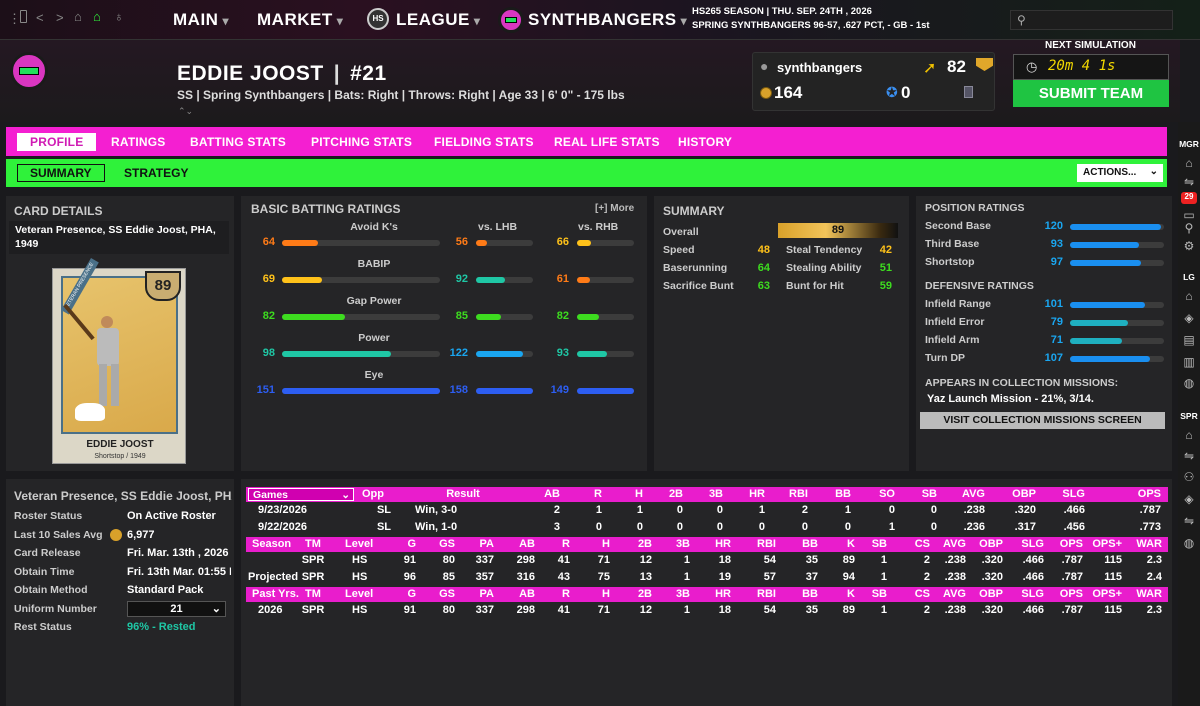 The width and height of the screenshot is (1200, 706). What do you see at coordinates (1189, 246) in the screenshot?
I see `gear-icon: ⚙` at bounding box center [1189, 246].